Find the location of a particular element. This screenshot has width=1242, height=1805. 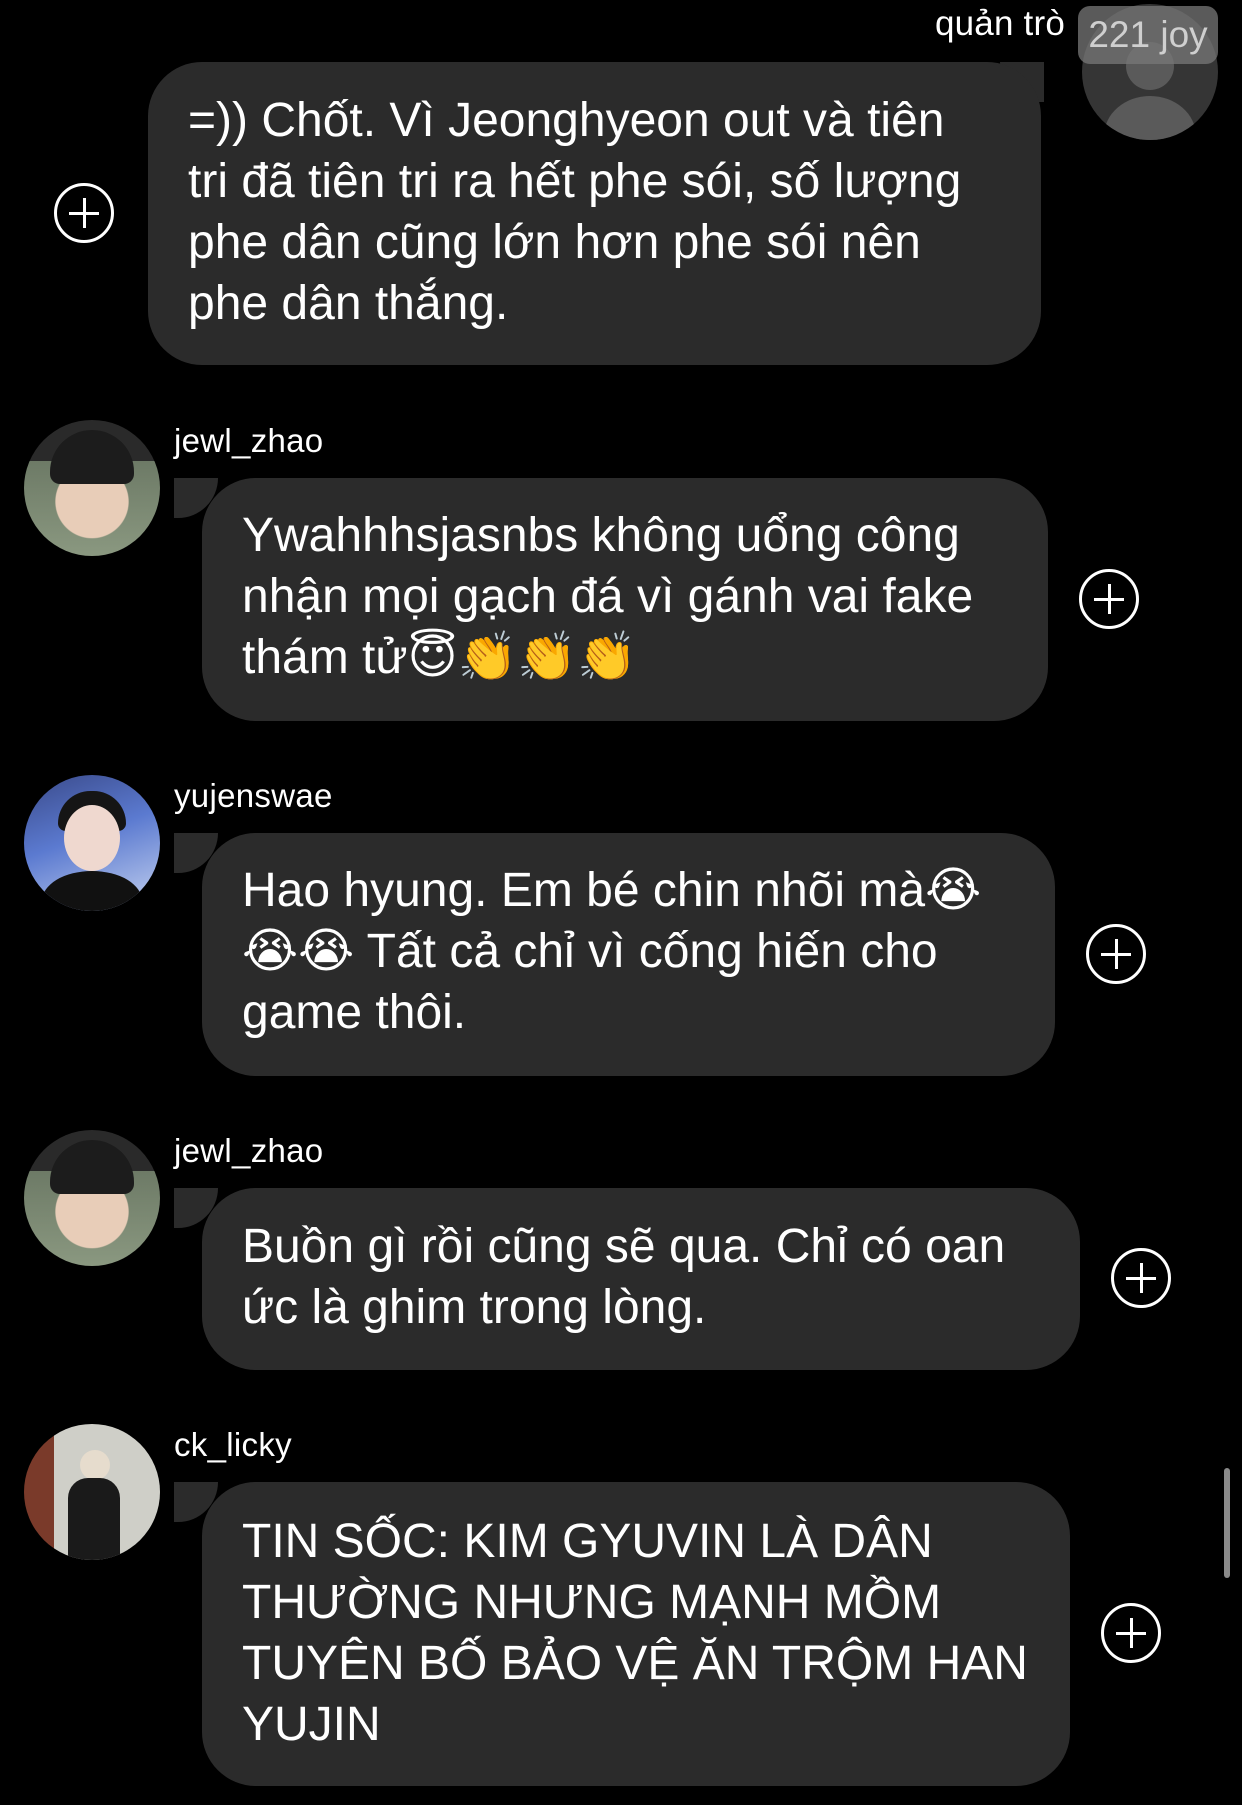

message-line: 😭😭 Tất cả chỉ vì cống hiến cho is located at coordinates (590, 951).